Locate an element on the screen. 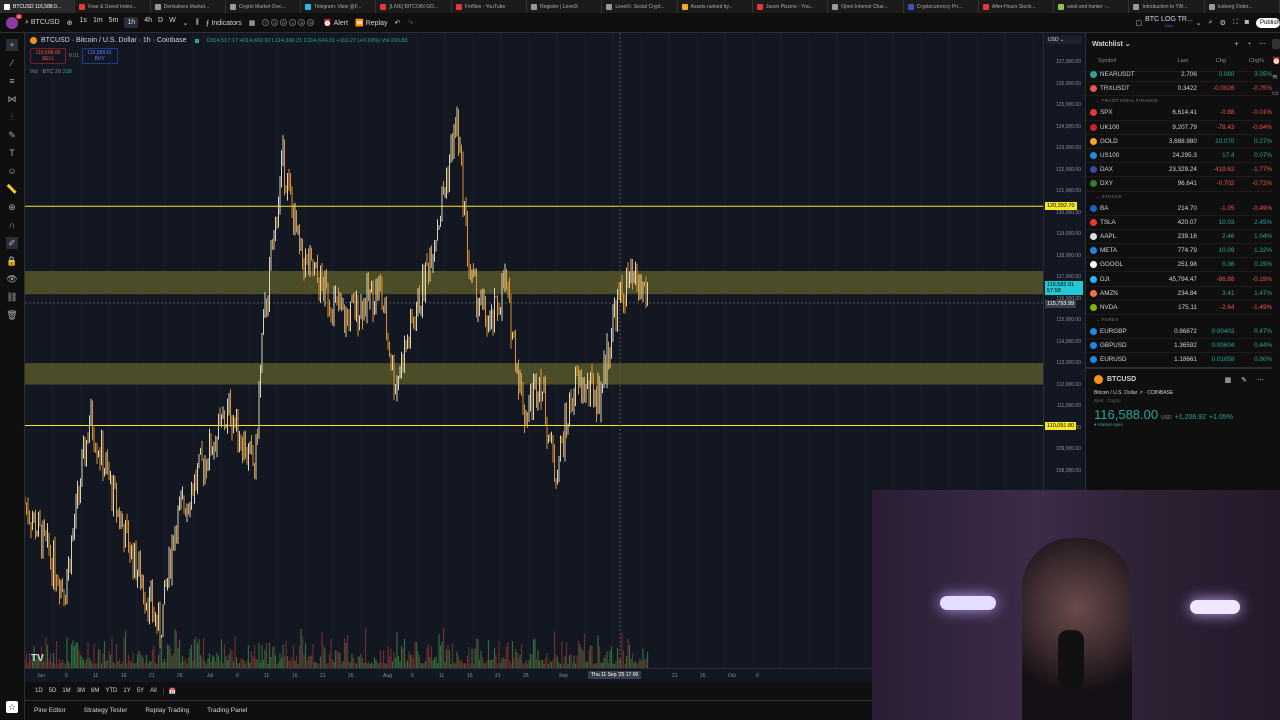 This screenshot has height=720, width=1280. quick-search-icon: ⌕ is located at coordinates (1211, 23).